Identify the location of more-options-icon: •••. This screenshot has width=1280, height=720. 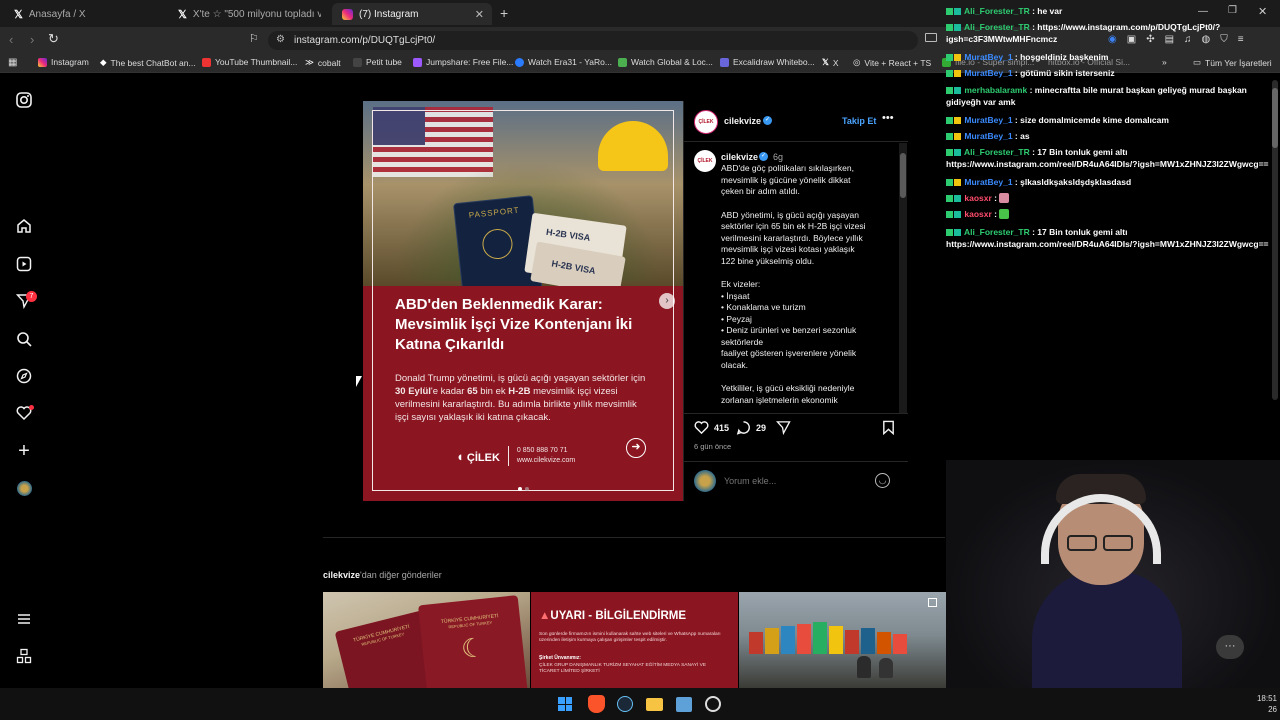
(888, 118).